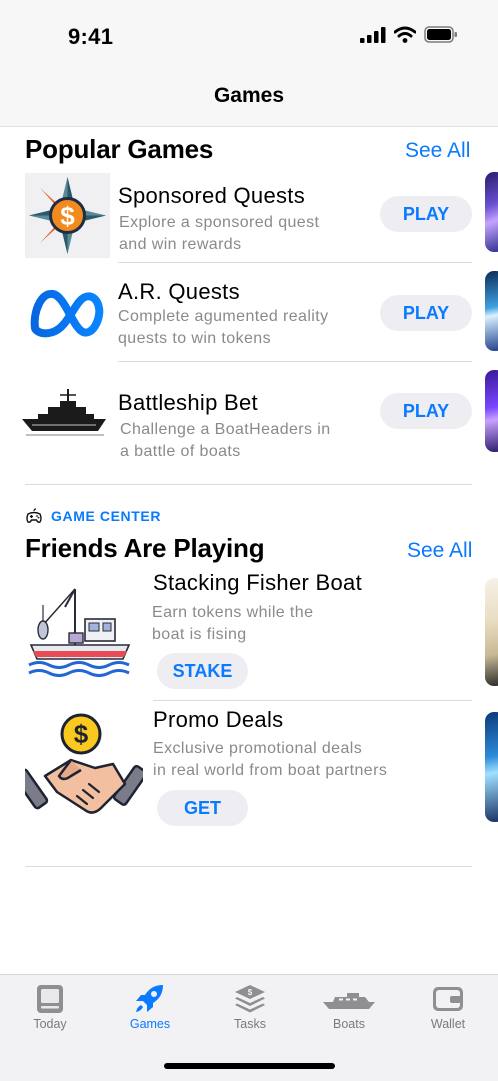  I want to click on tab-boats: Boats, so click(349, 1003).